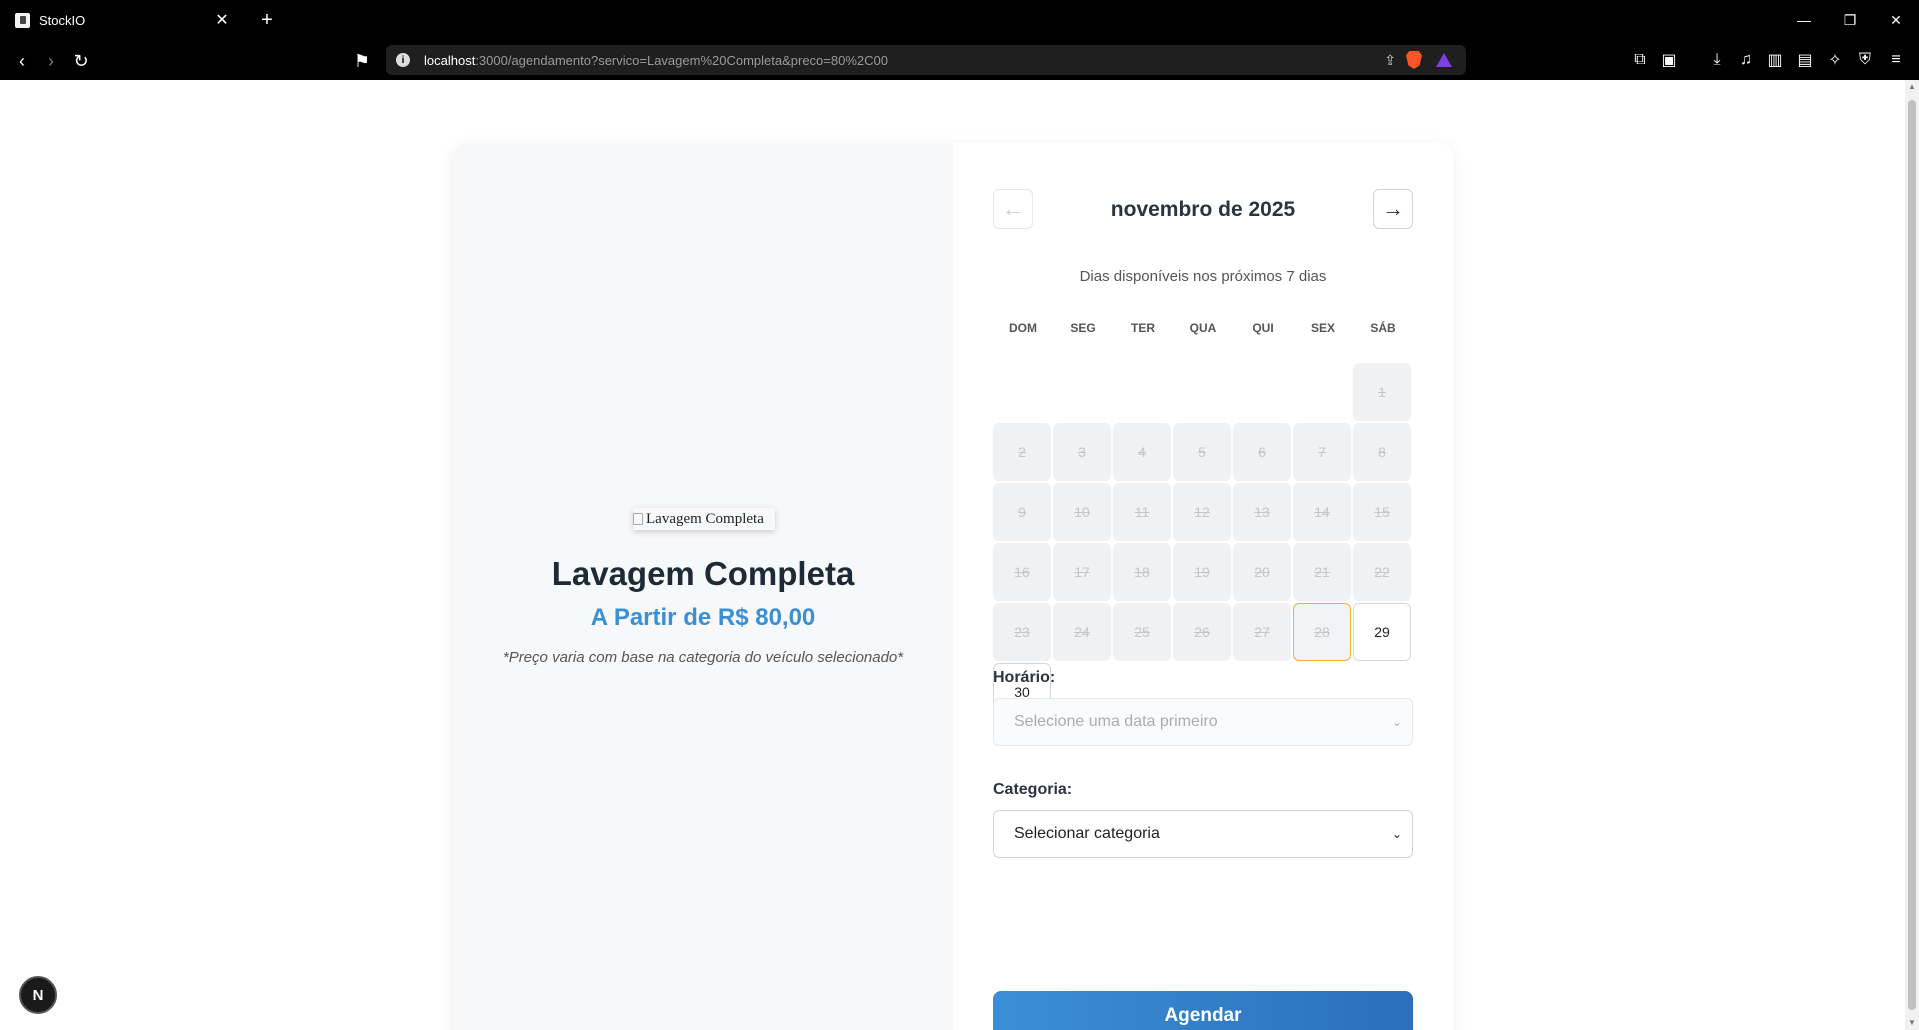 This screenshot has height=1030, width=1919. Describe the element at coordinates (1203, 1010) in the screenshot. I see `schedule-button: Agendar` at that location.